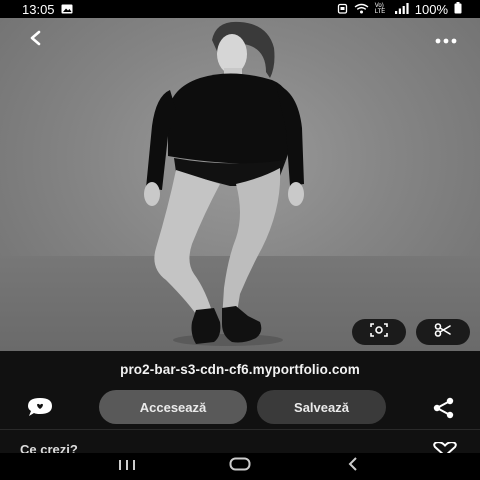 Image resolution: width=480 pixels, height=480 pixels. What do you see at coordinates (240, 9) in the screenshot?
I see `status-bar: 13:05 Vo) LTE 100%` at bounding box center [240, 9].